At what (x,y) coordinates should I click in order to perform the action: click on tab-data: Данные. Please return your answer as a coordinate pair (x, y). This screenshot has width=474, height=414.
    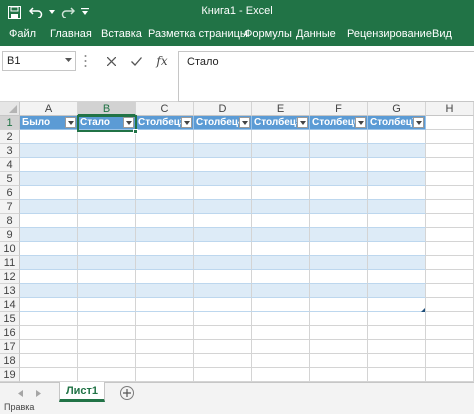
    Looking at the image, I should click on (316, 34).